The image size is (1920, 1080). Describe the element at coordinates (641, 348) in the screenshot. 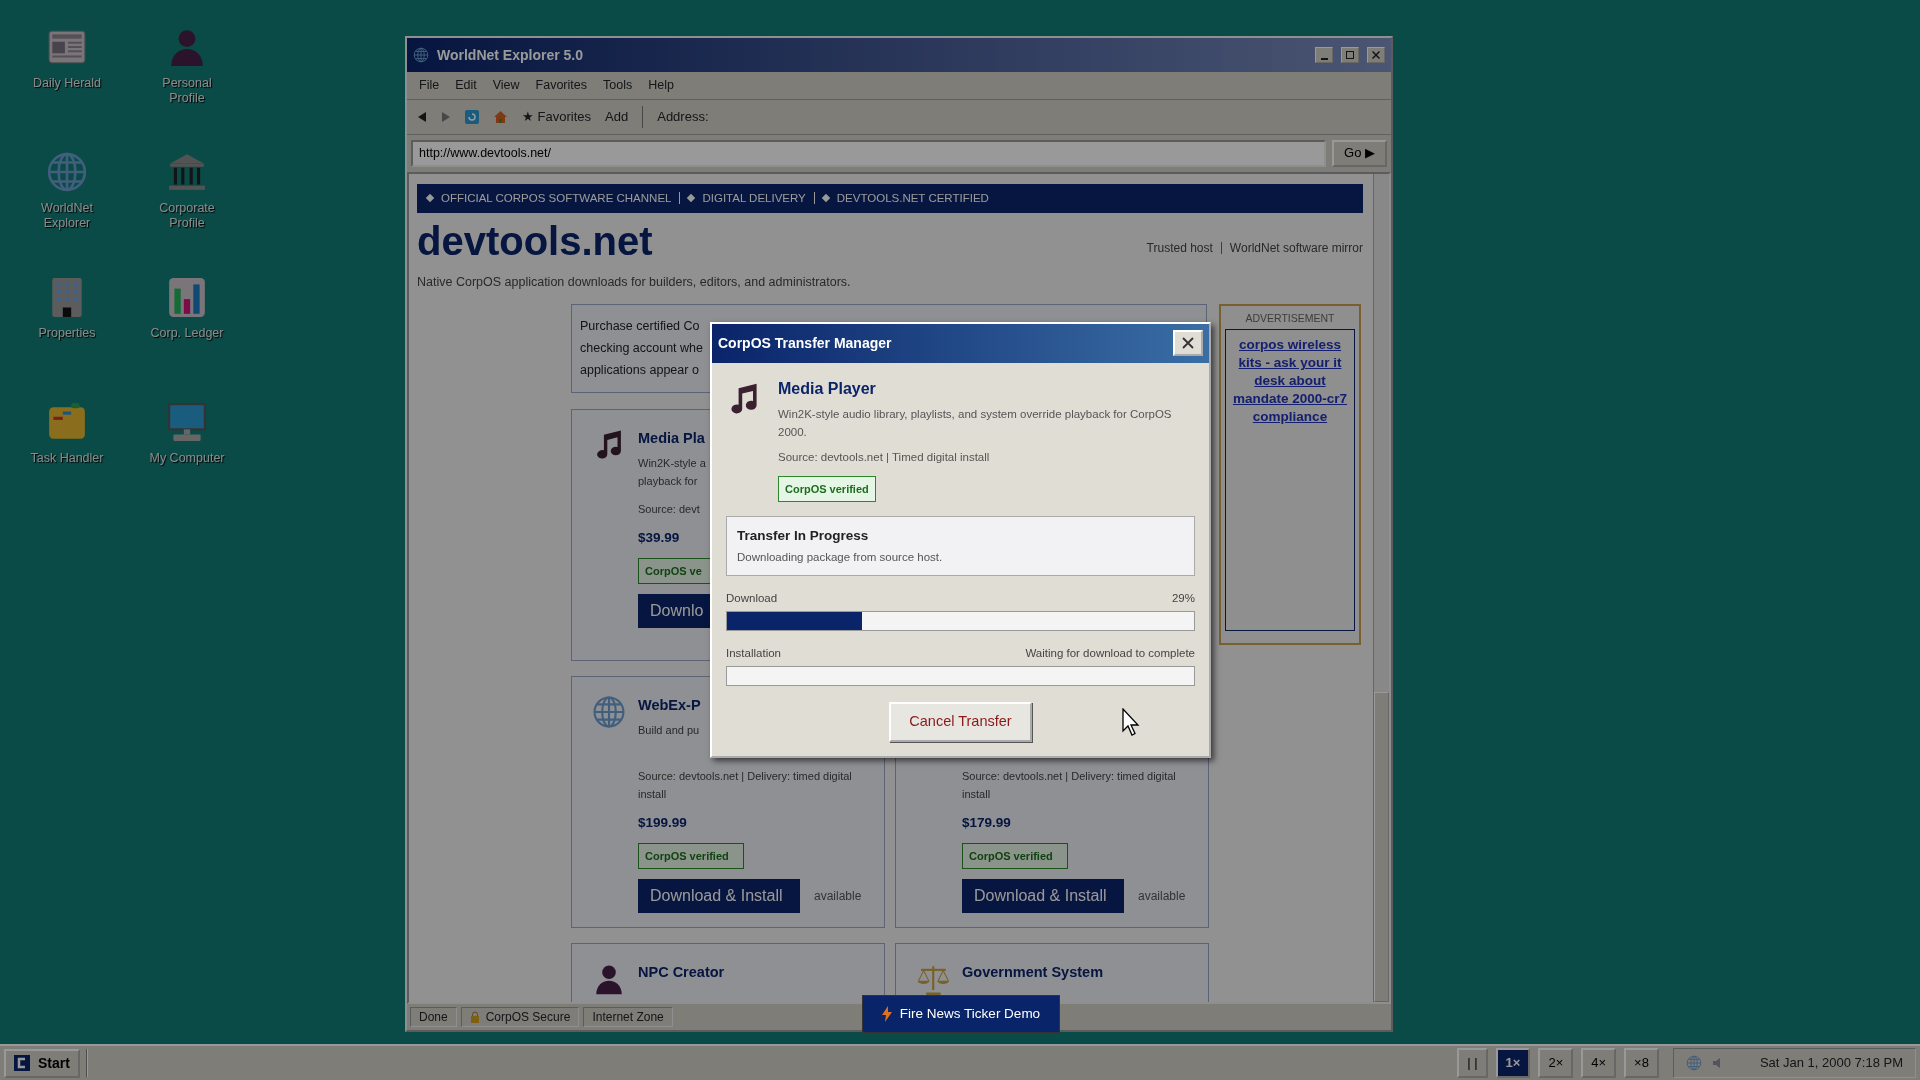

I see `notice-text: checking account whe` at that location.